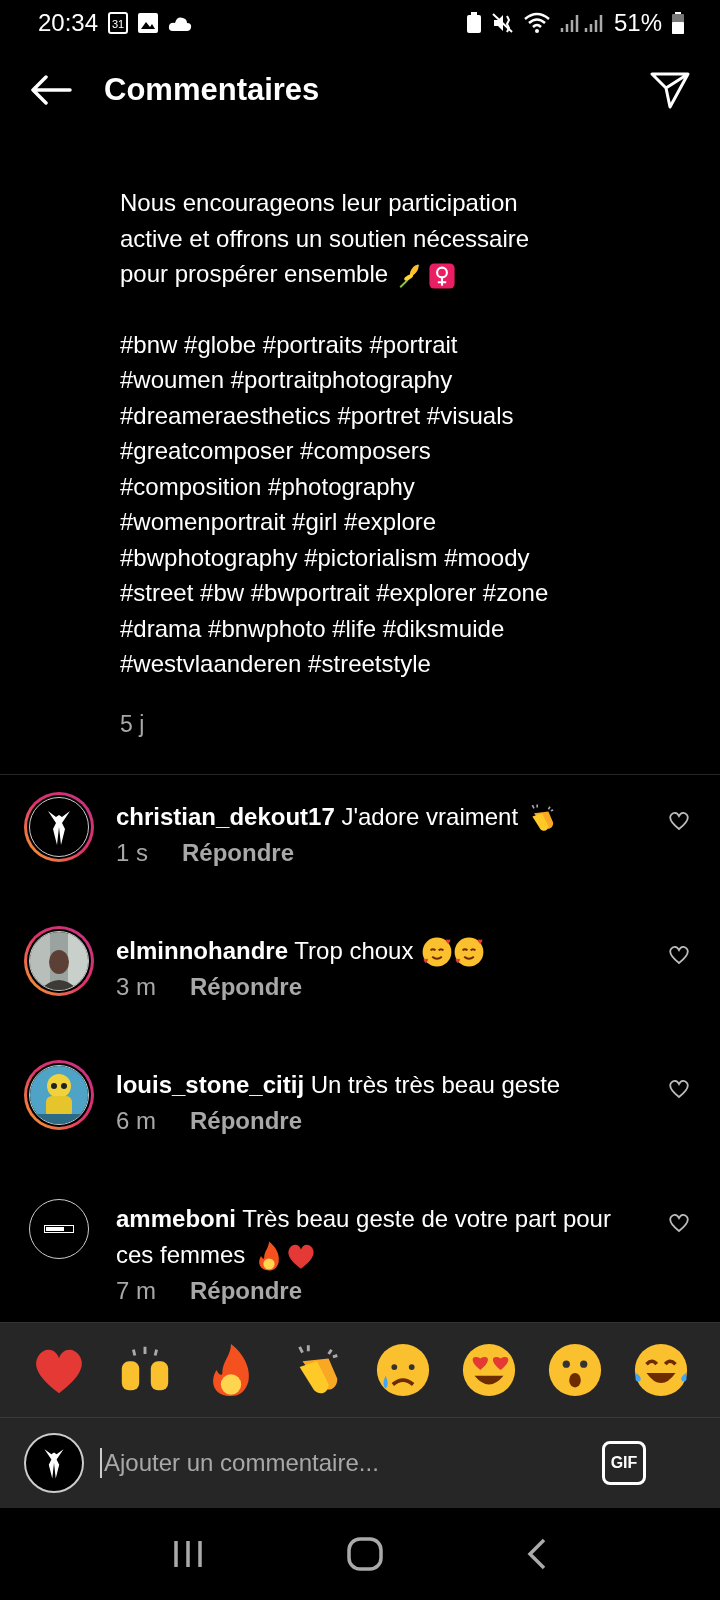  I want to click on surprised-face-icon, so click(575, 1370).